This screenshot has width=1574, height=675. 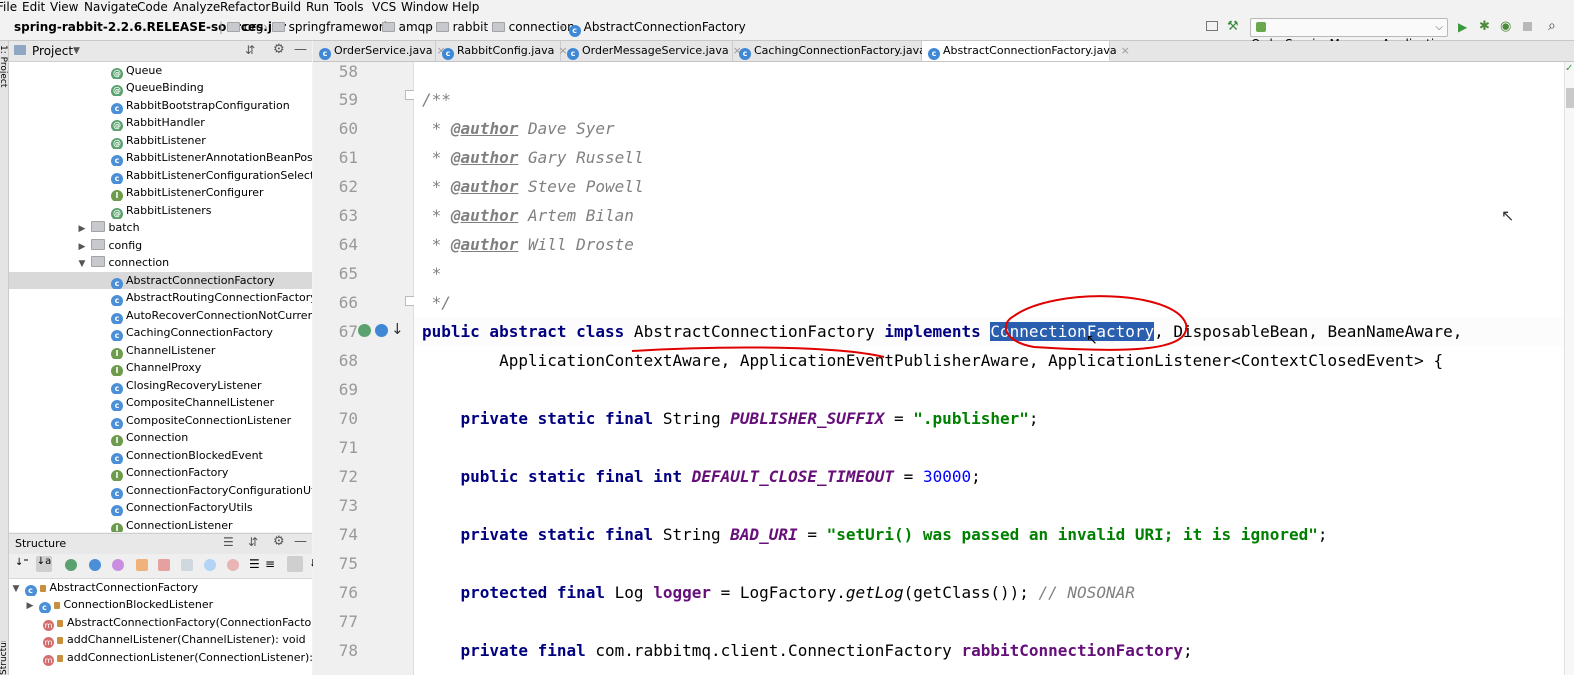 What do you see at coordinates (160, 350) in the screenshot?
I see `tree-item: I ChannelListener` at bounding box center [160, 350].